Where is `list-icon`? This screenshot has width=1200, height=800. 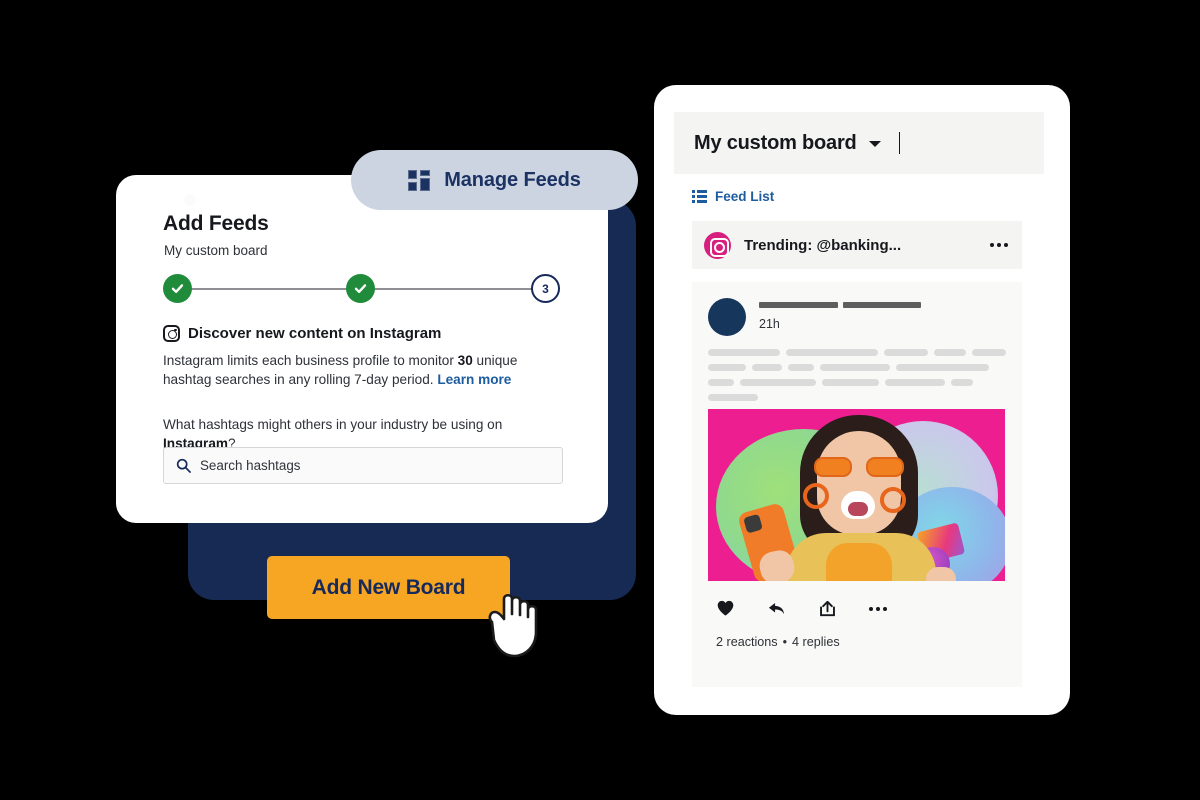
list-icon is located at coordinates (699, 196).